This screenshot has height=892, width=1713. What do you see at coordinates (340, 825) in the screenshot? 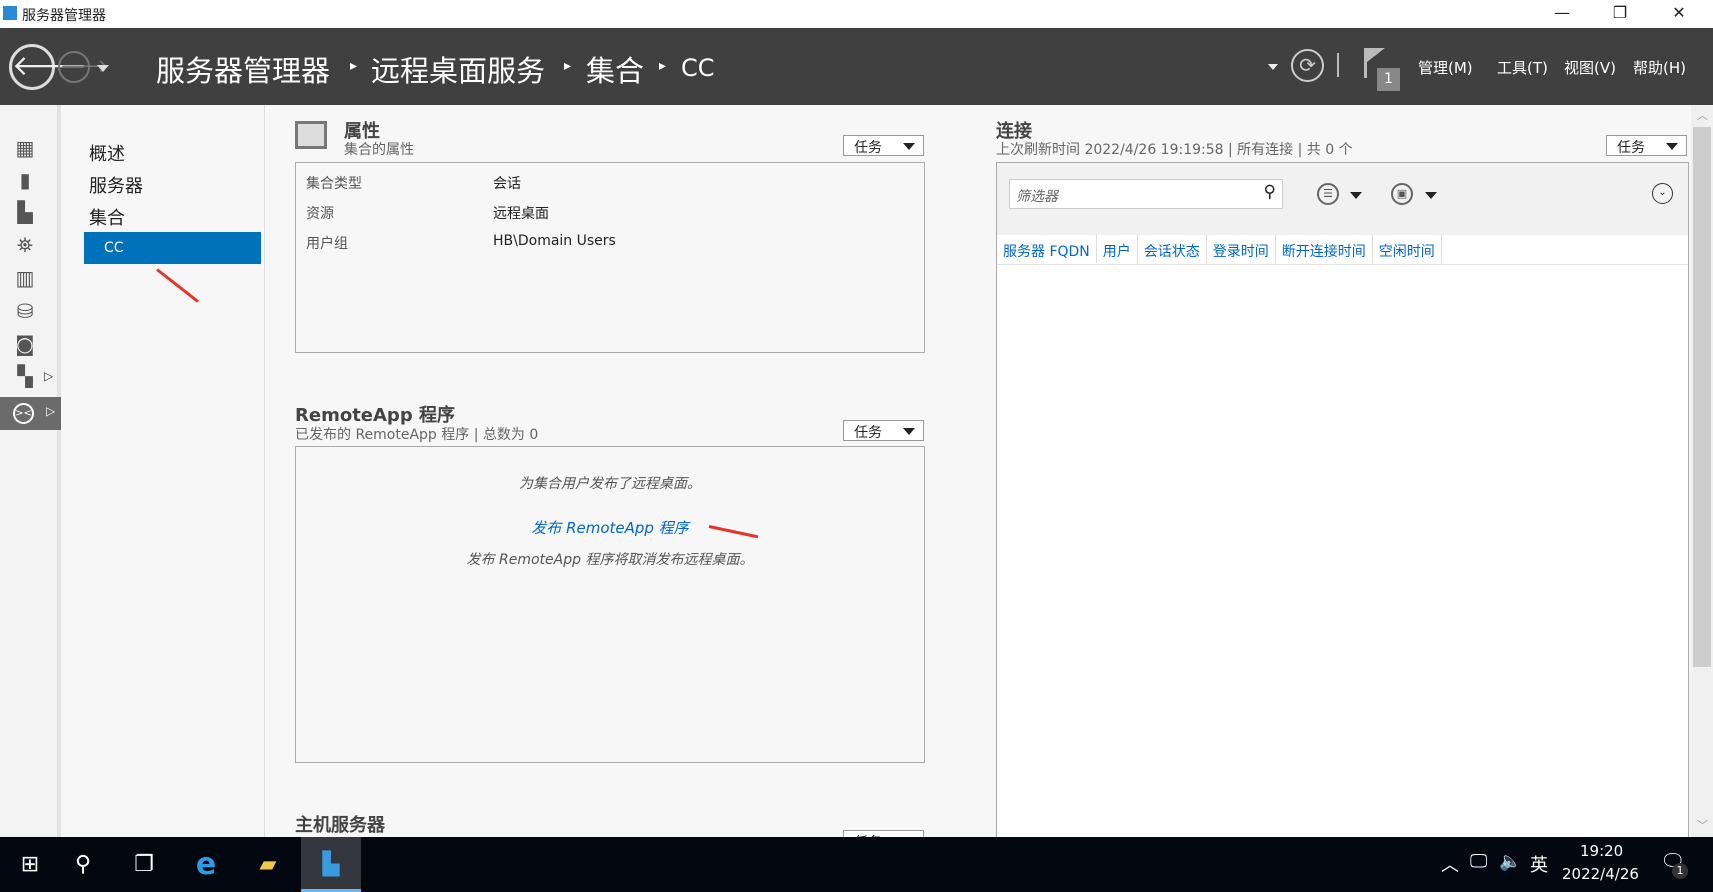
I see `host-servers-title: 主机服务器` at bounding box center [340, 825].